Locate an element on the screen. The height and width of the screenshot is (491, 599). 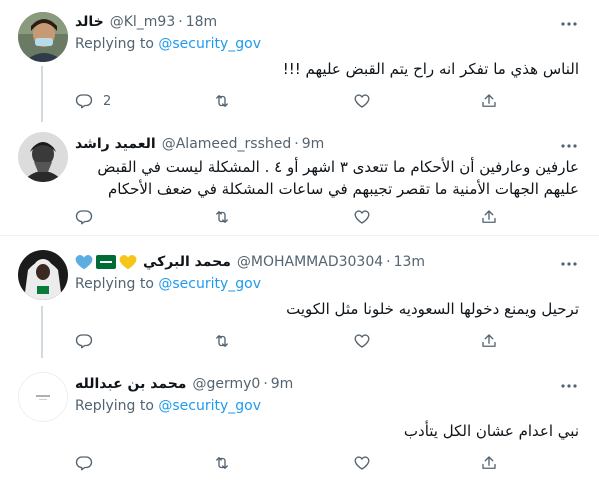
yellow-heart-icon is located at coordinates (128, 262).